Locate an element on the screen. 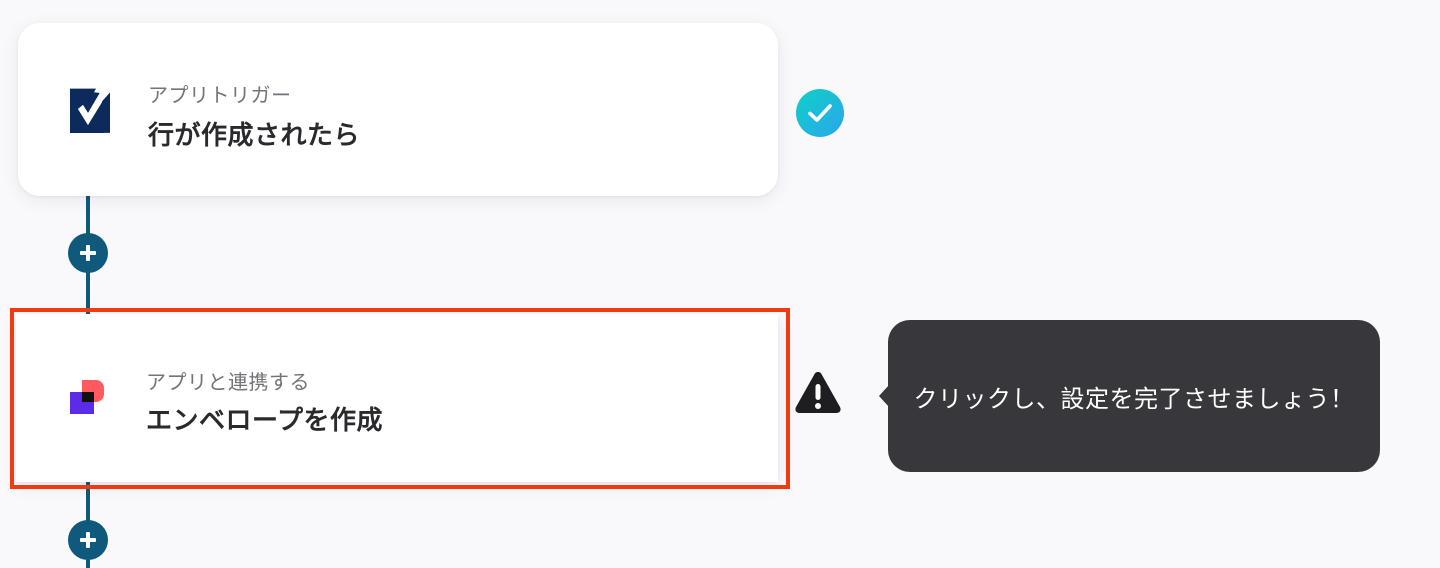  smartsheet-icon is located at coordinates (90, 109).